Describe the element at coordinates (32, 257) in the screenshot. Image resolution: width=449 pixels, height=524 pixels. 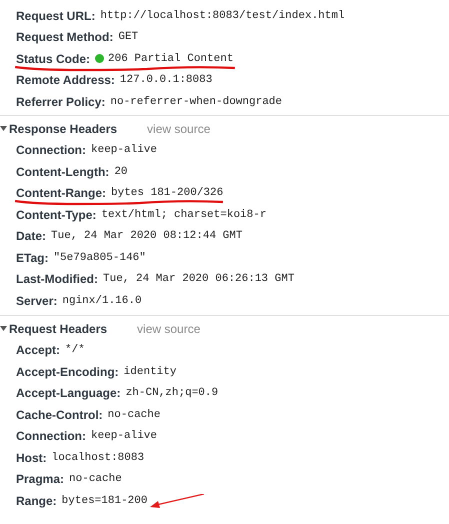
I see `header-name: ETag:` at that location.